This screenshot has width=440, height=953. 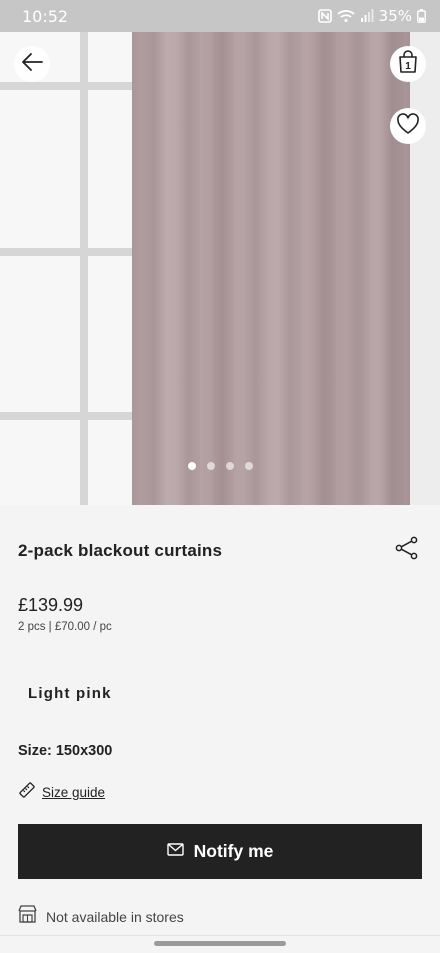 I want to click on product-price: £139.99, so click(x=51, y=605).